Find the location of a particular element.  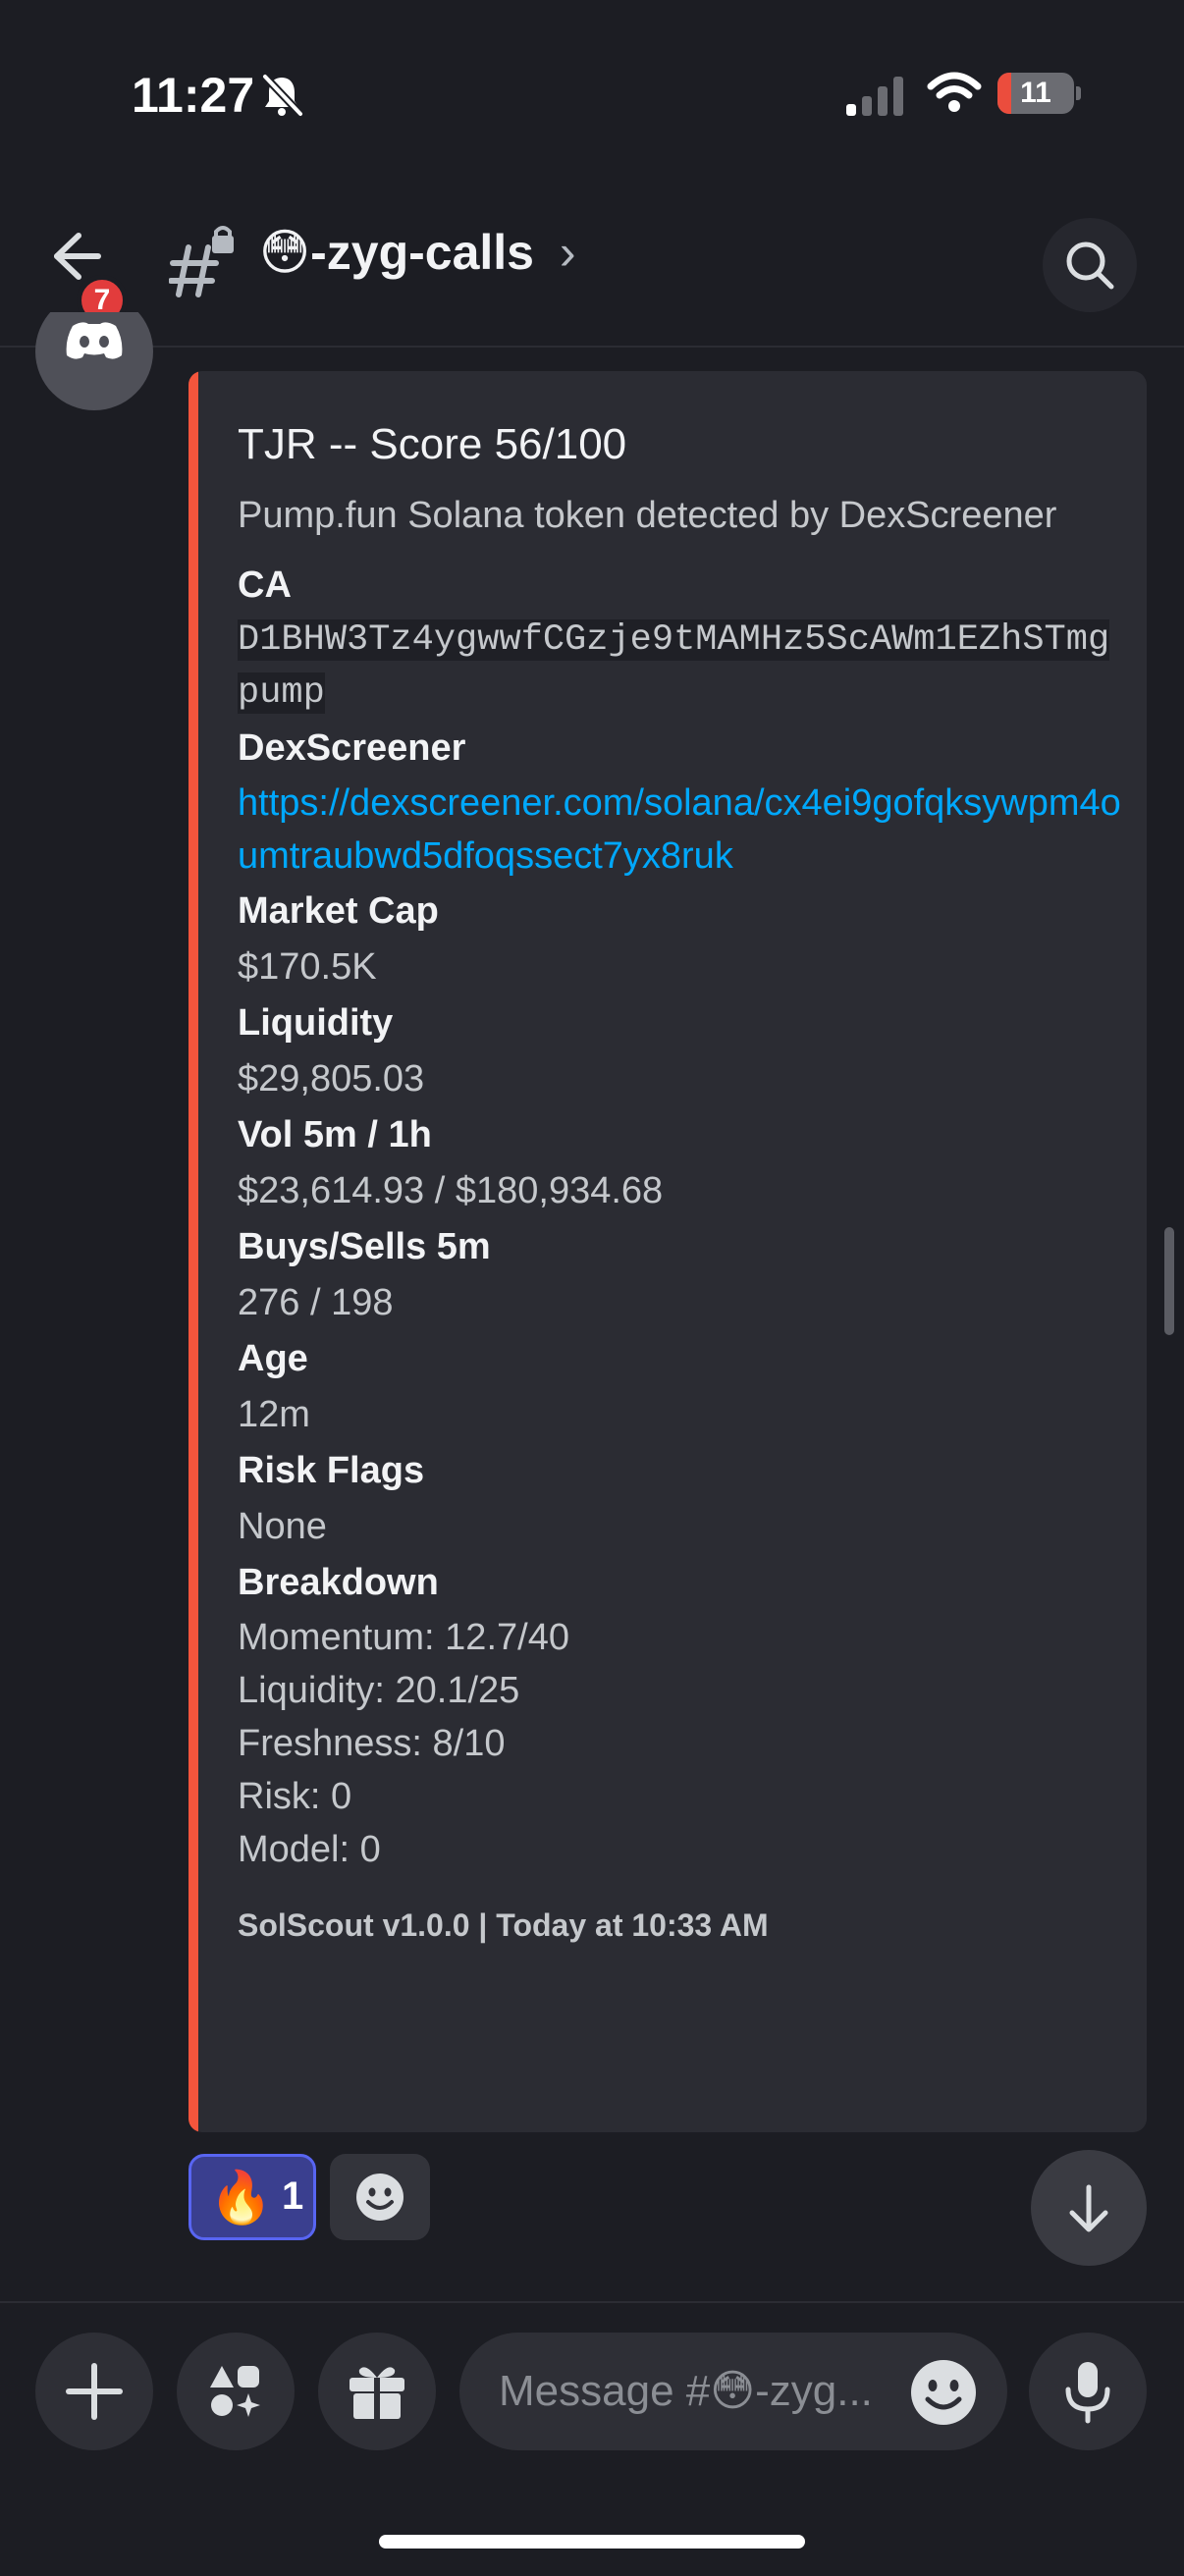

search-icon is located at coordinates (1090, 266).